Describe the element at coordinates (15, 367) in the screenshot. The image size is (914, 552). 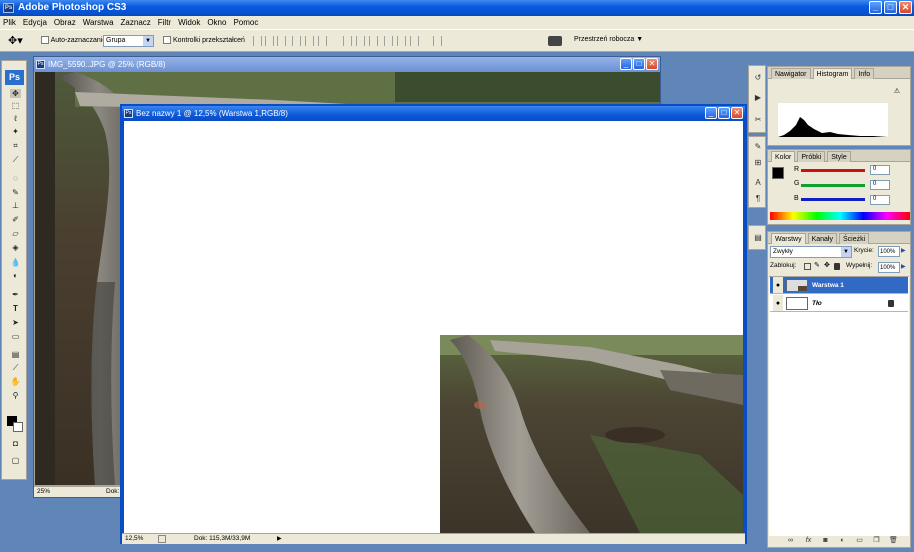
I see `eyedropper-tool-icon: ⟋` at that location.